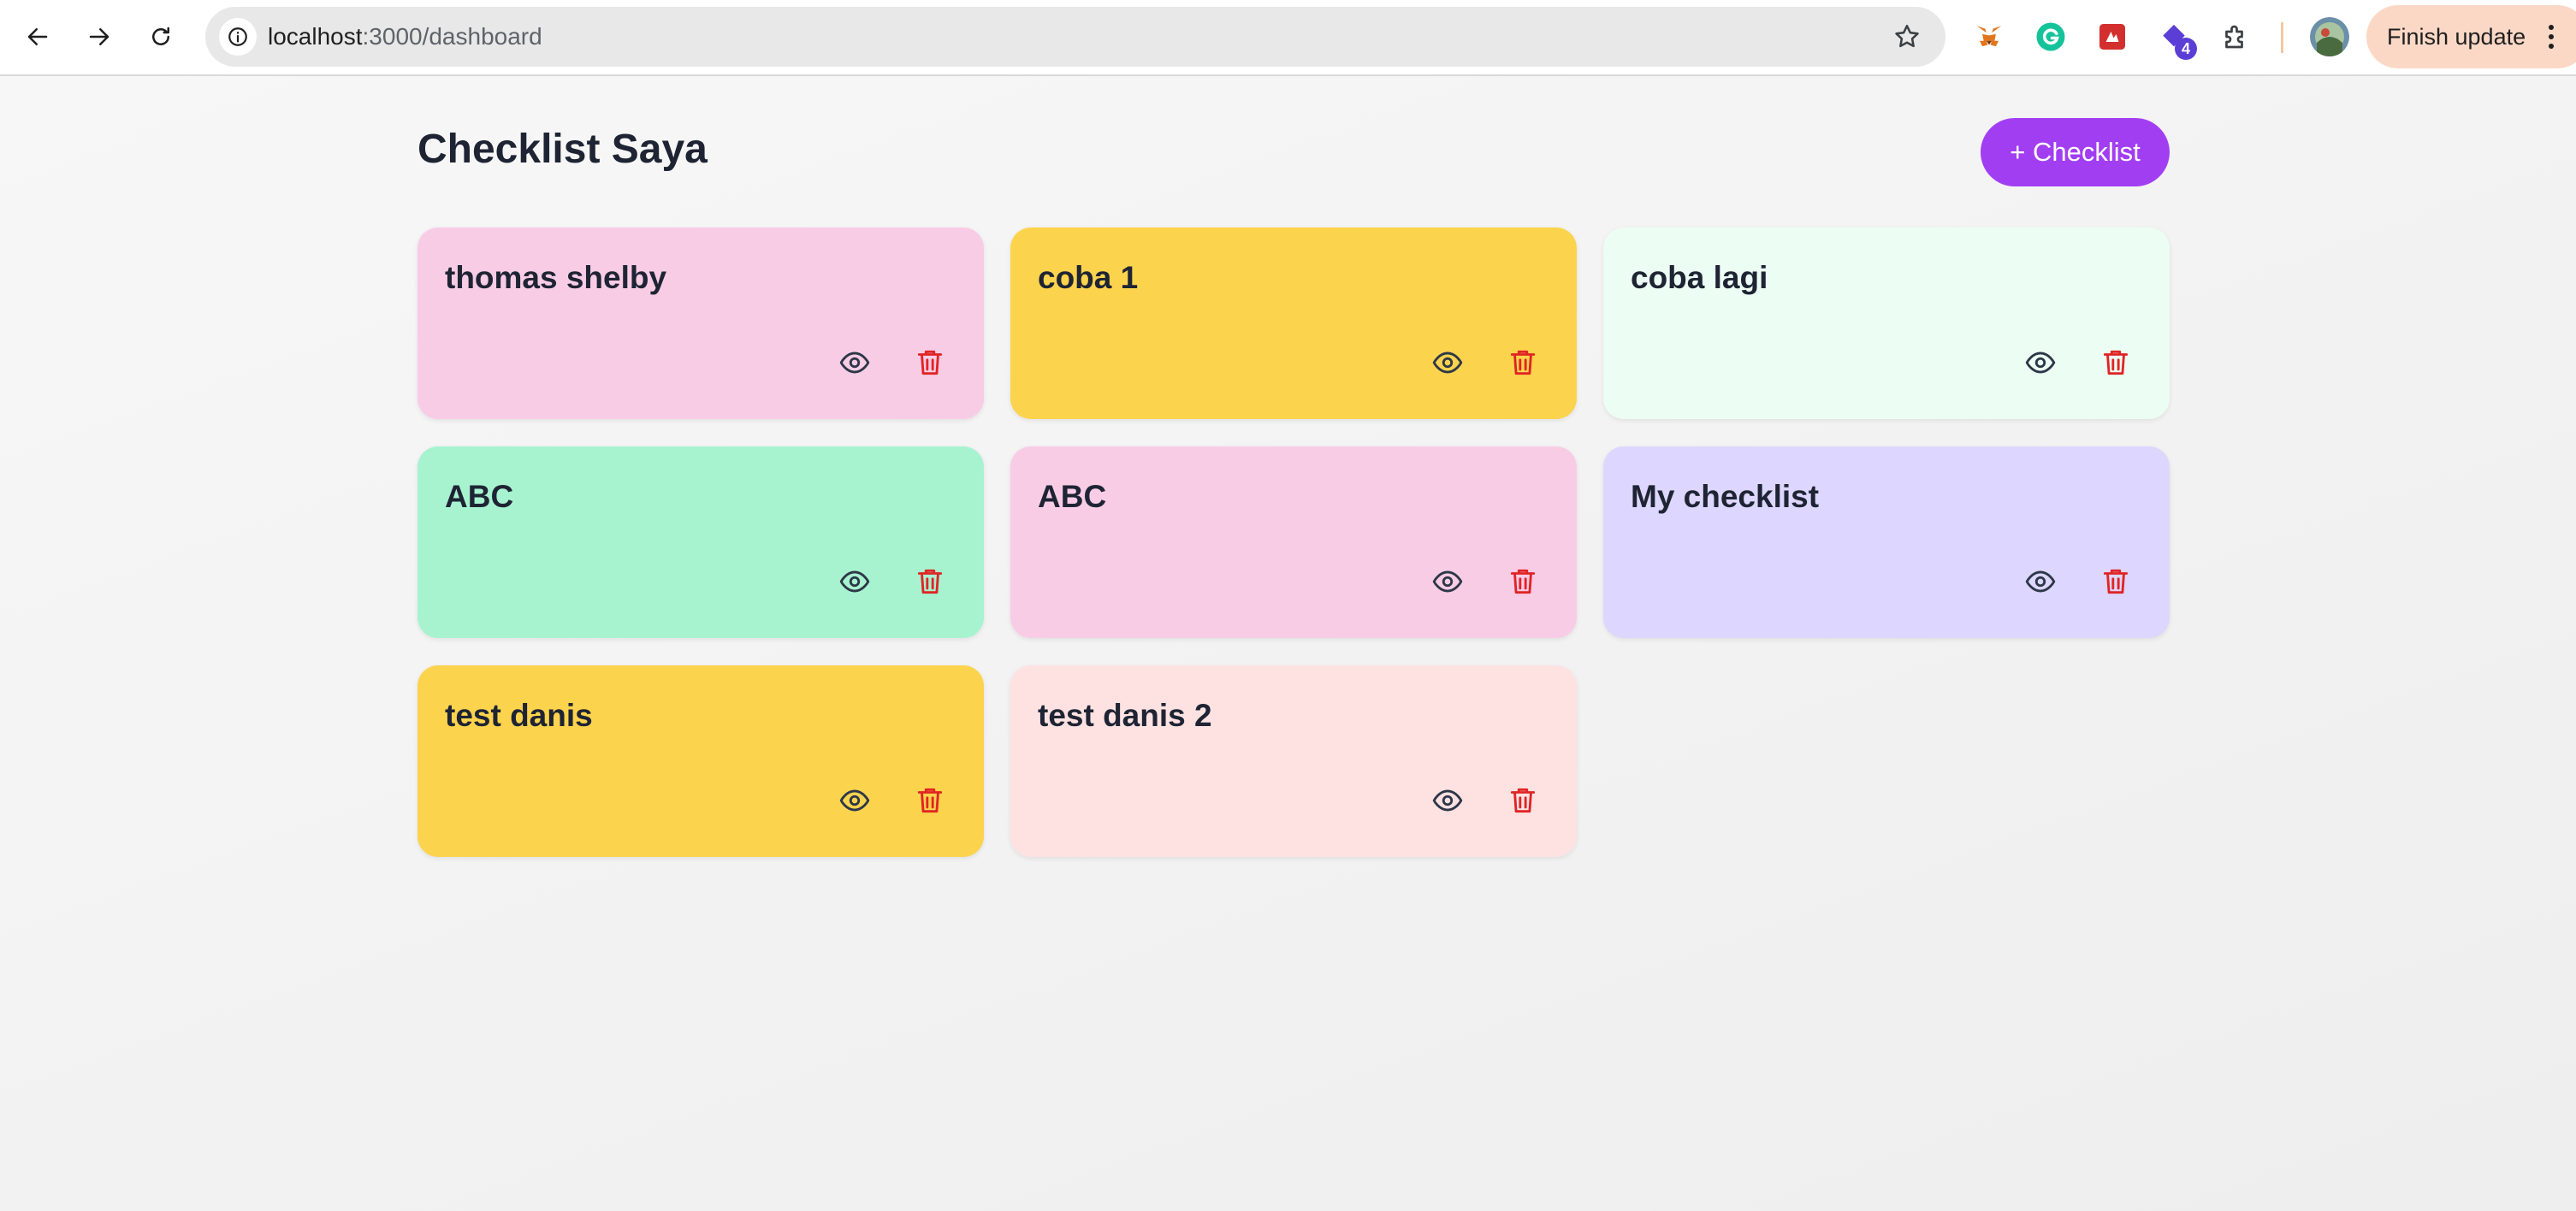 This screenshot has width=2576, height=1211. Describe the element at coordinates (2186, 49) in the screenshot. I see `extension-badge: 4` at that location.